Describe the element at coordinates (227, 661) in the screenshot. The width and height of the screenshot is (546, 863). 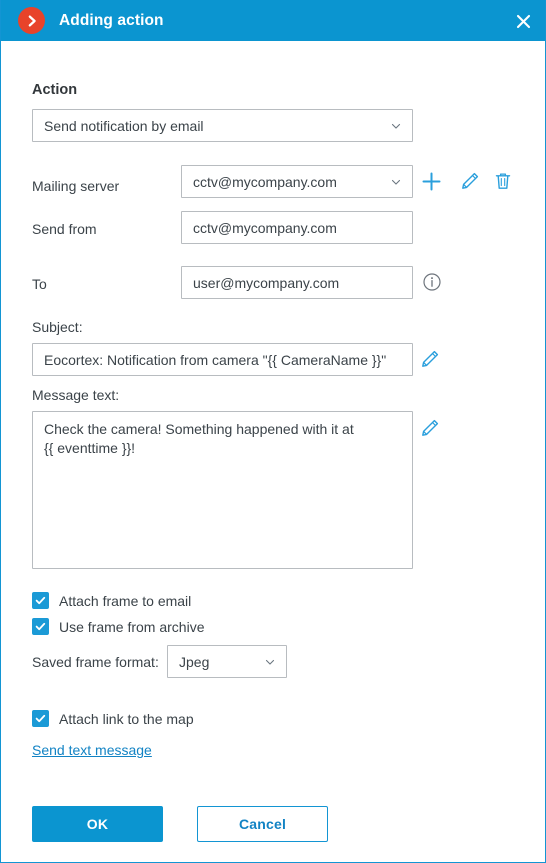
I see `saved-frame-format-select: Jpeg` at that location.